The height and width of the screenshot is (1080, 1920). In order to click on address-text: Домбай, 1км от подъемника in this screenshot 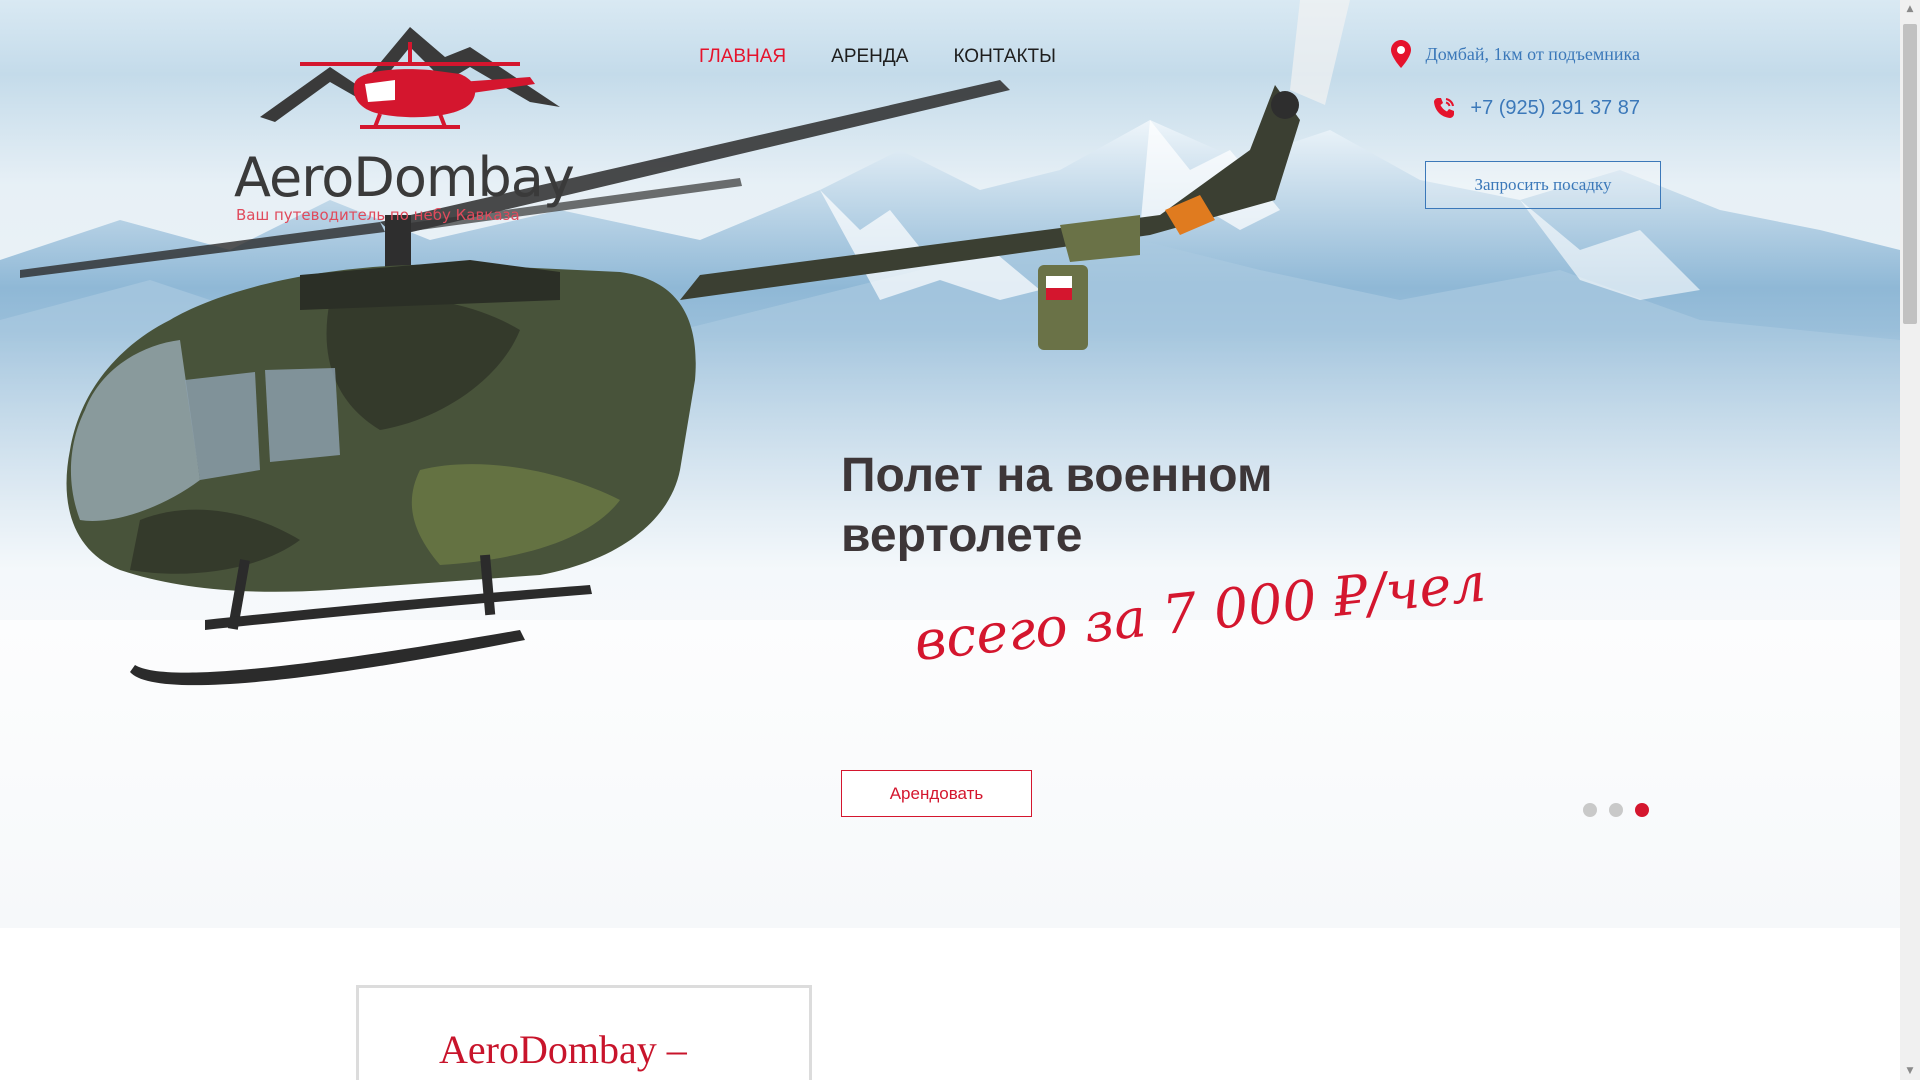, I will do `click(1532, 53)`.